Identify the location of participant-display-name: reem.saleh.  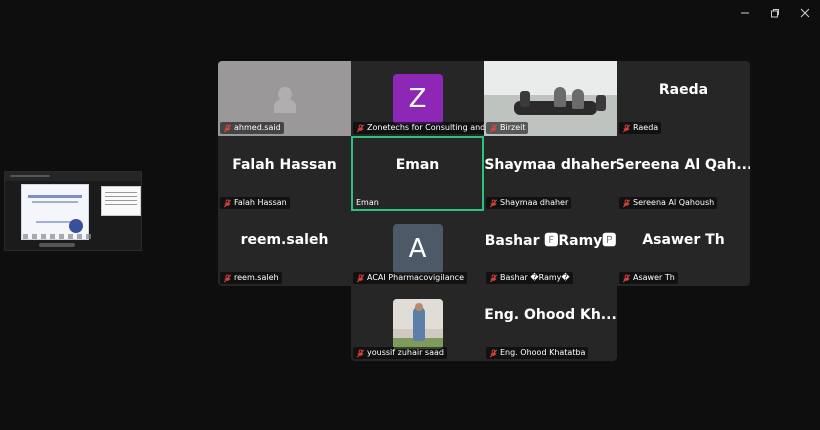
(284, 239).